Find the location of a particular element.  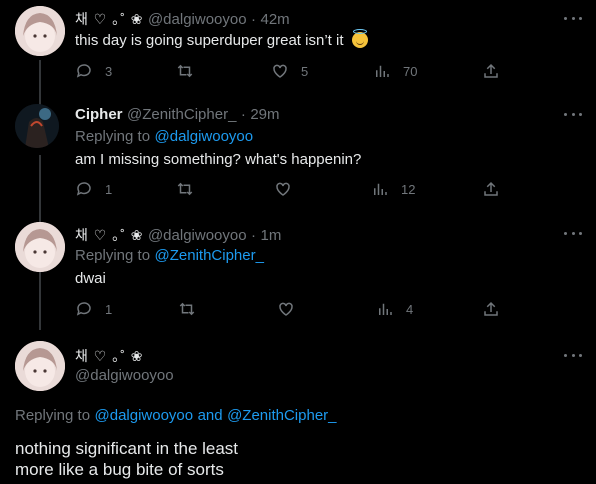

like-count: 5 is located at coordinates (305, 71).